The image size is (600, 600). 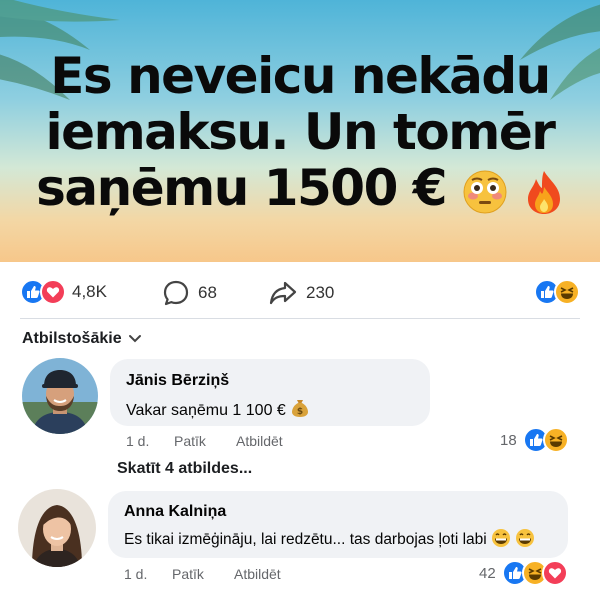 I want to click on man-avatar-photo, so click(x=60, y=396).